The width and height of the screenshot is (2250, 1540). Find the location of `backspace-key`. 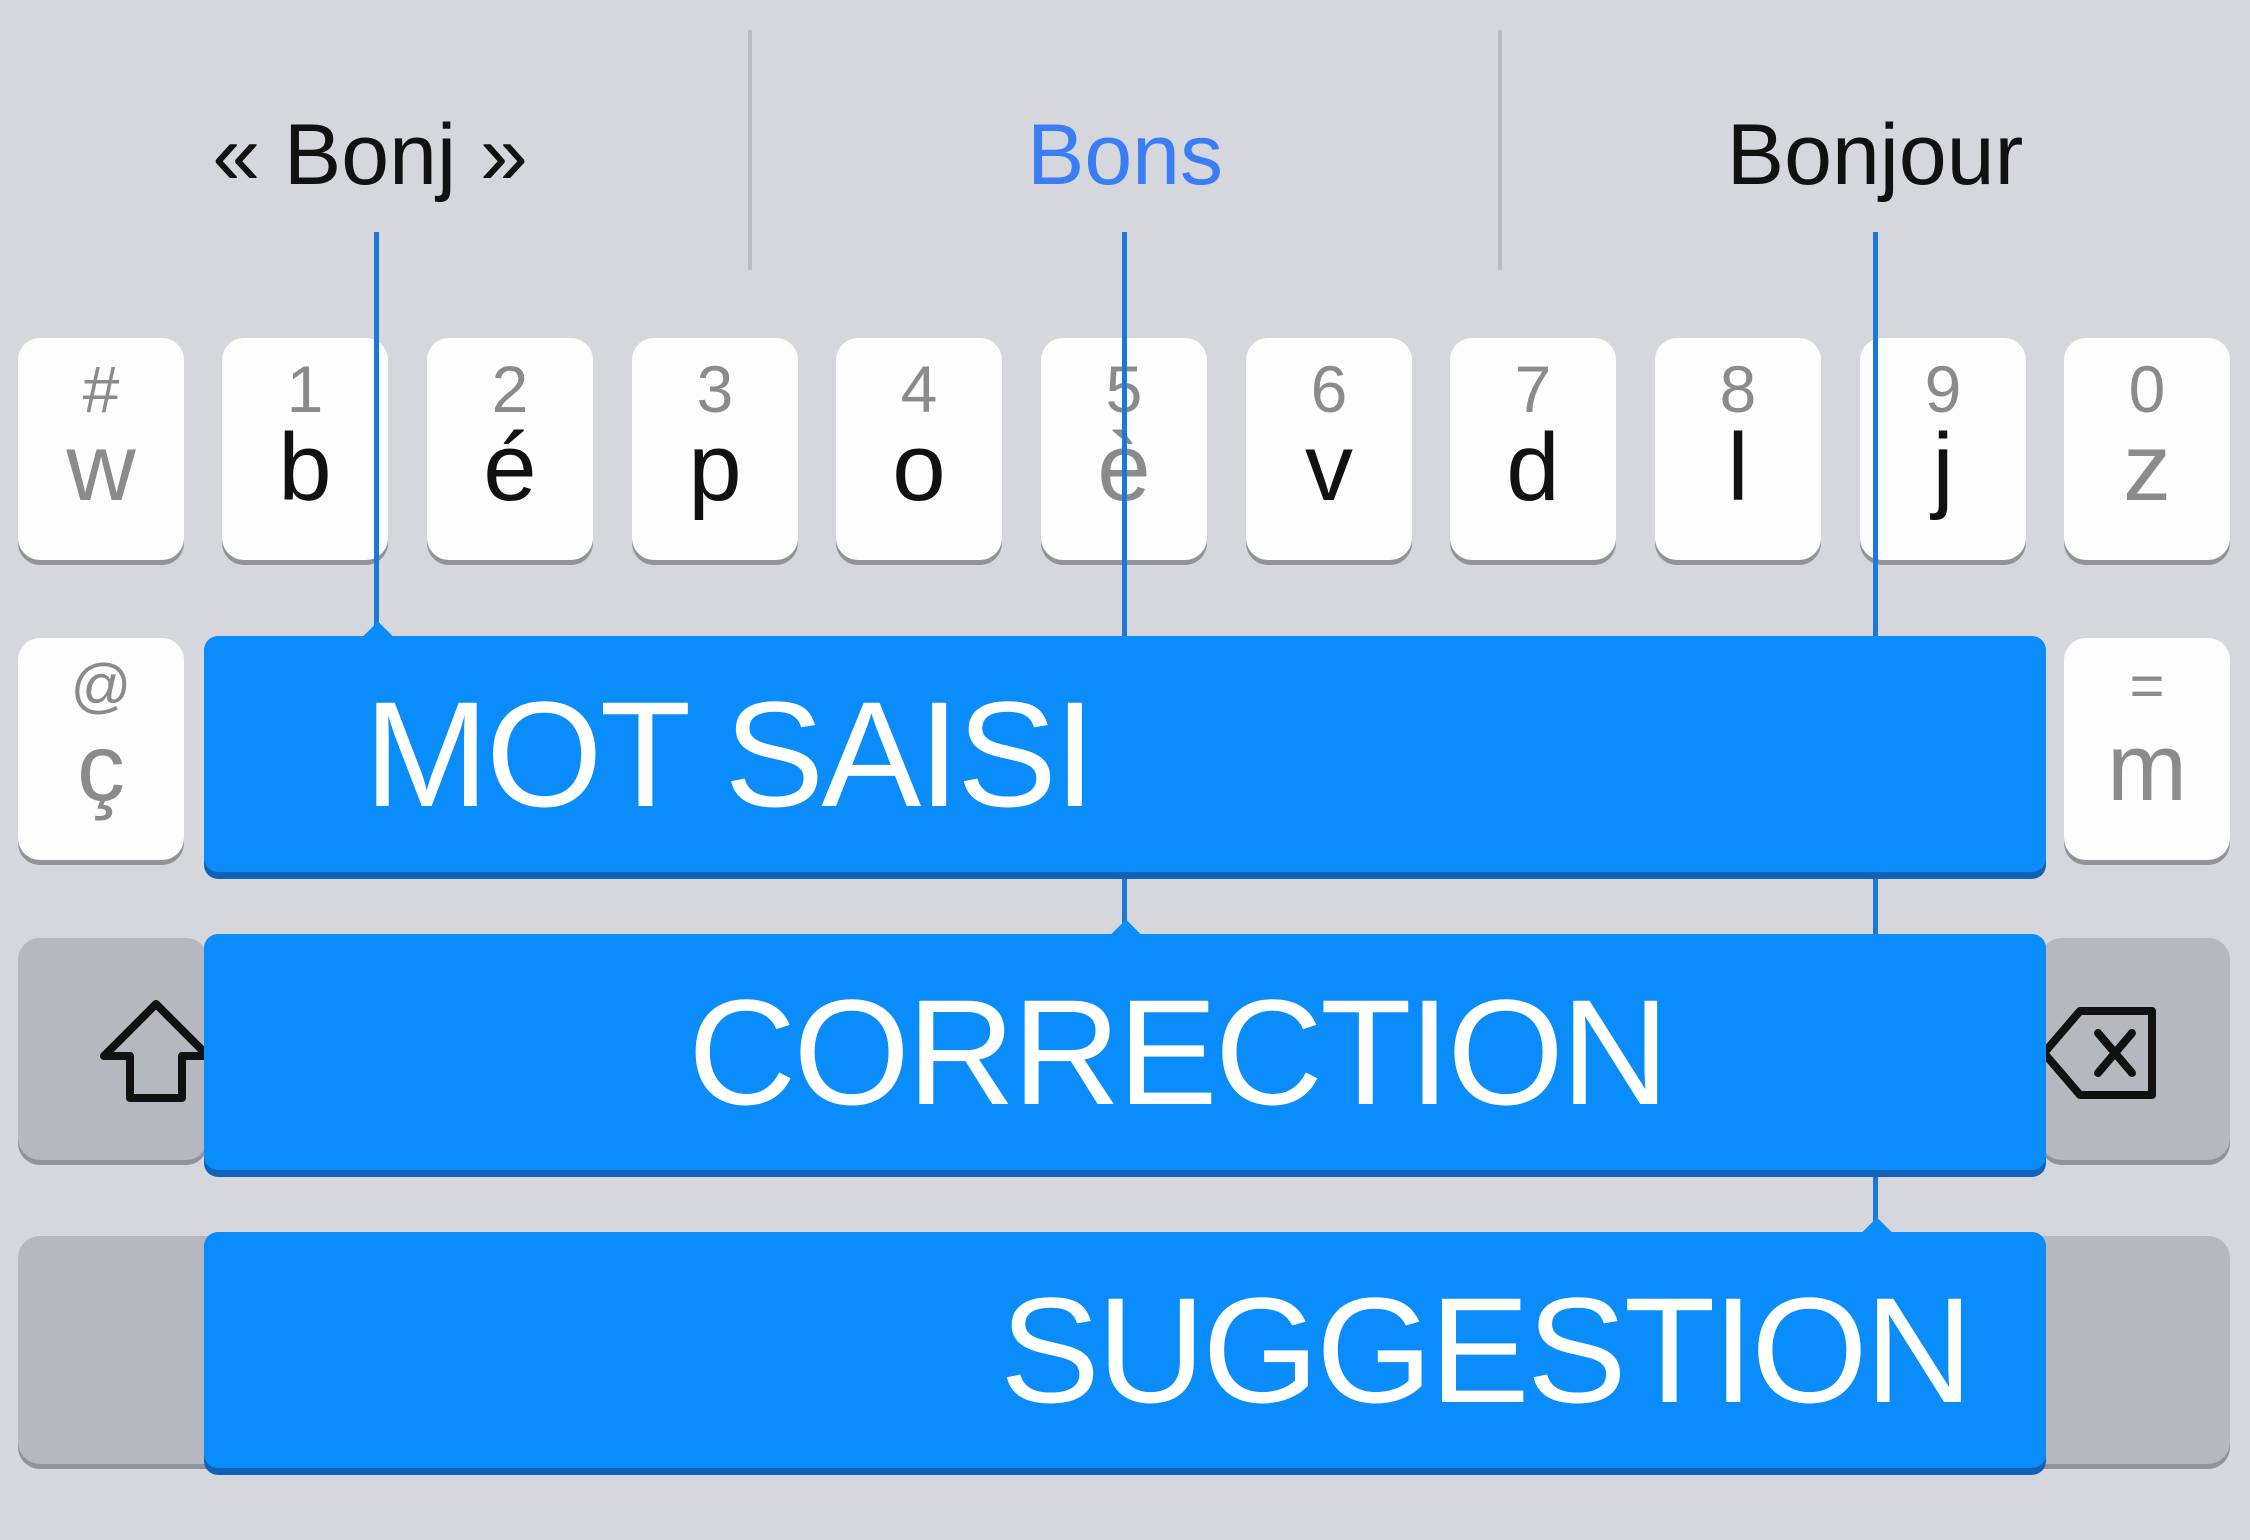

backspace-key is located at coordinates (2135, 1049).